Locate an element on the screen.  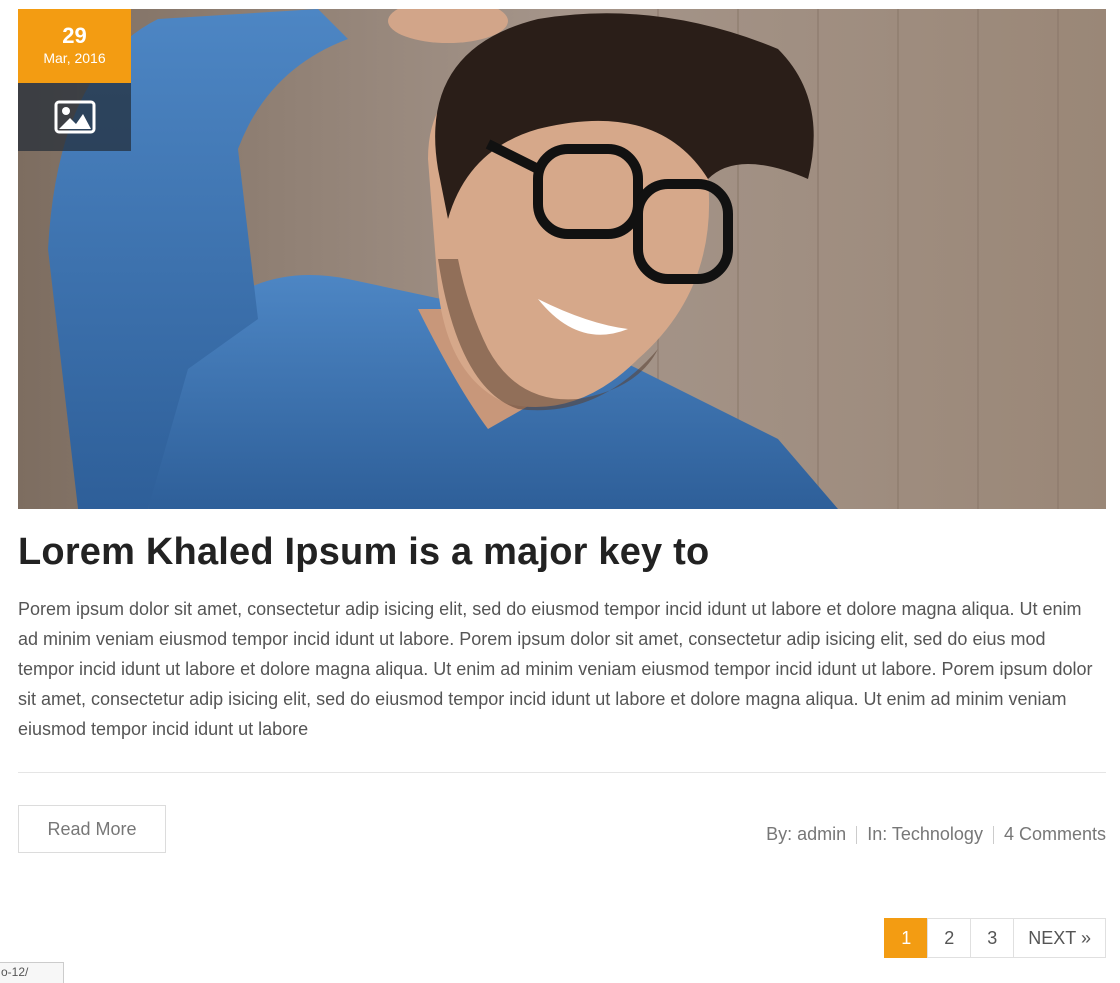
post-category-link: In: Technology is located at coordinates (925, 834).